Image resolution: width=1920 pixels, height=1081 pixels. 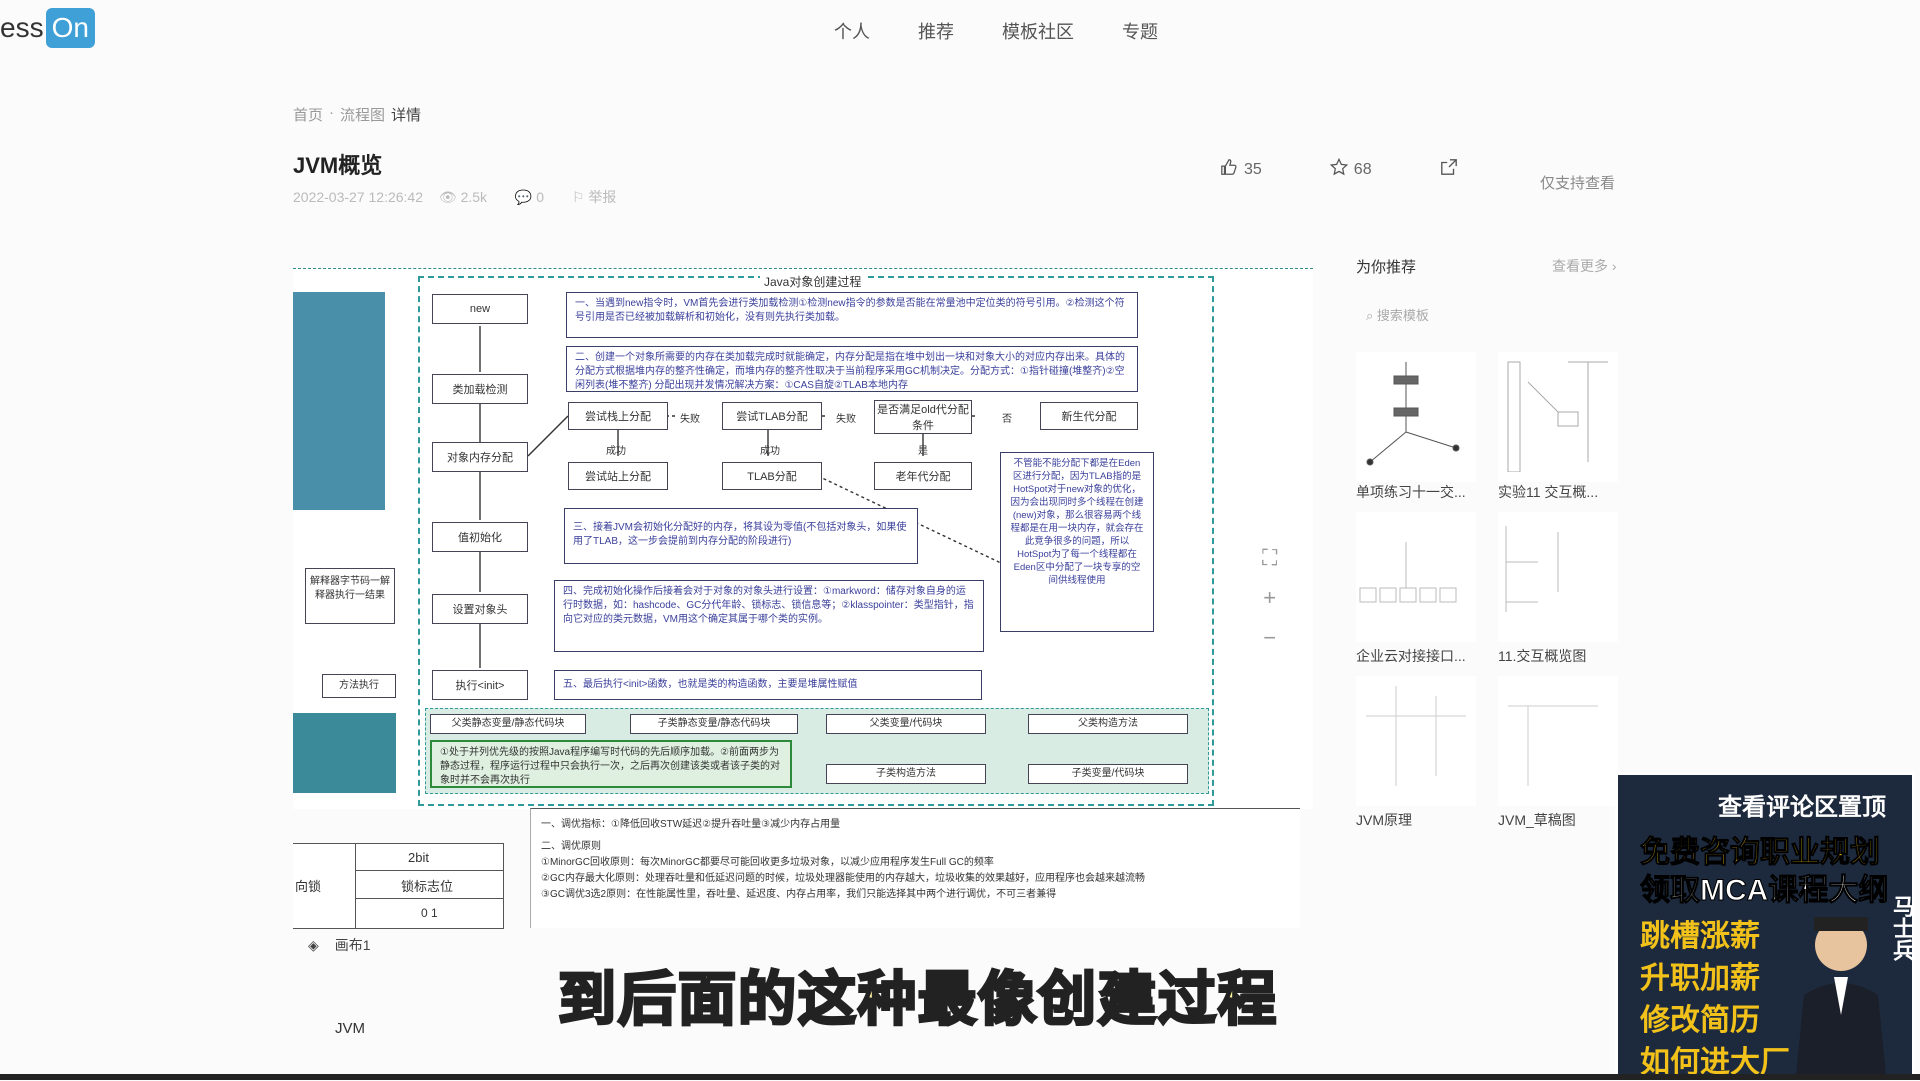 What do you see at coordinates (480, 389) in the screenshot?
I see `step-class-load-check: 类加载检测` at bounding box center [480, 389].